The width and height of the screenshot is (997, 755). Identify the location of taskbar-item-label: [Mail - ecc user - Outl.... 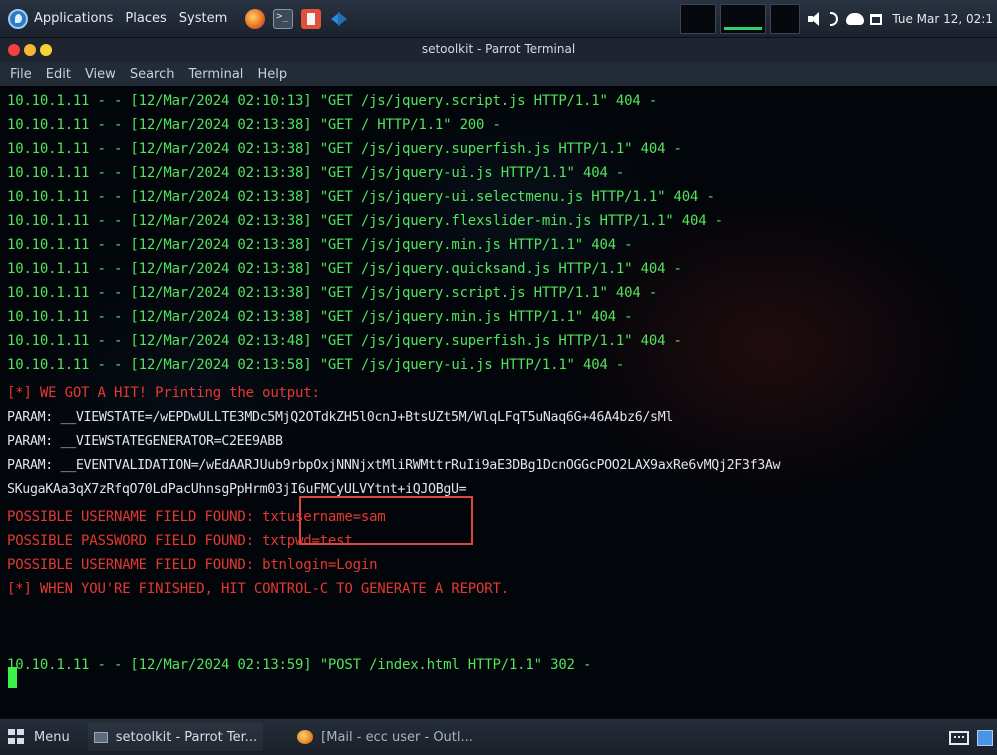
(397, 737).